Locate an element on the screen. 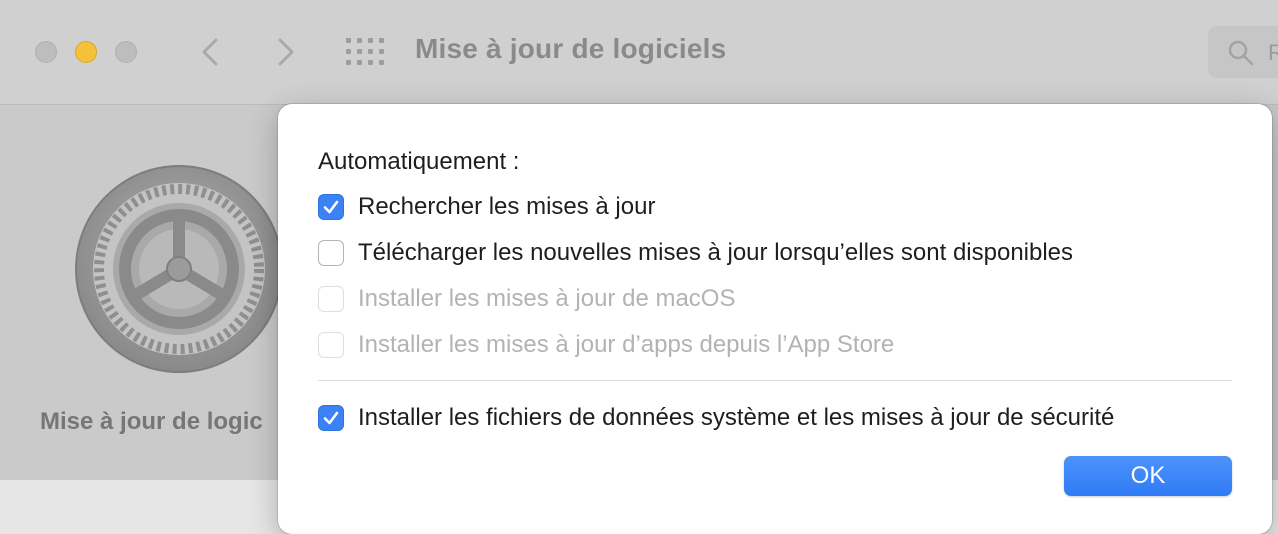 This screenshot has width=1278, height=534. option-label: Rechercher les mises à jour is located at coordinates (507, 206).